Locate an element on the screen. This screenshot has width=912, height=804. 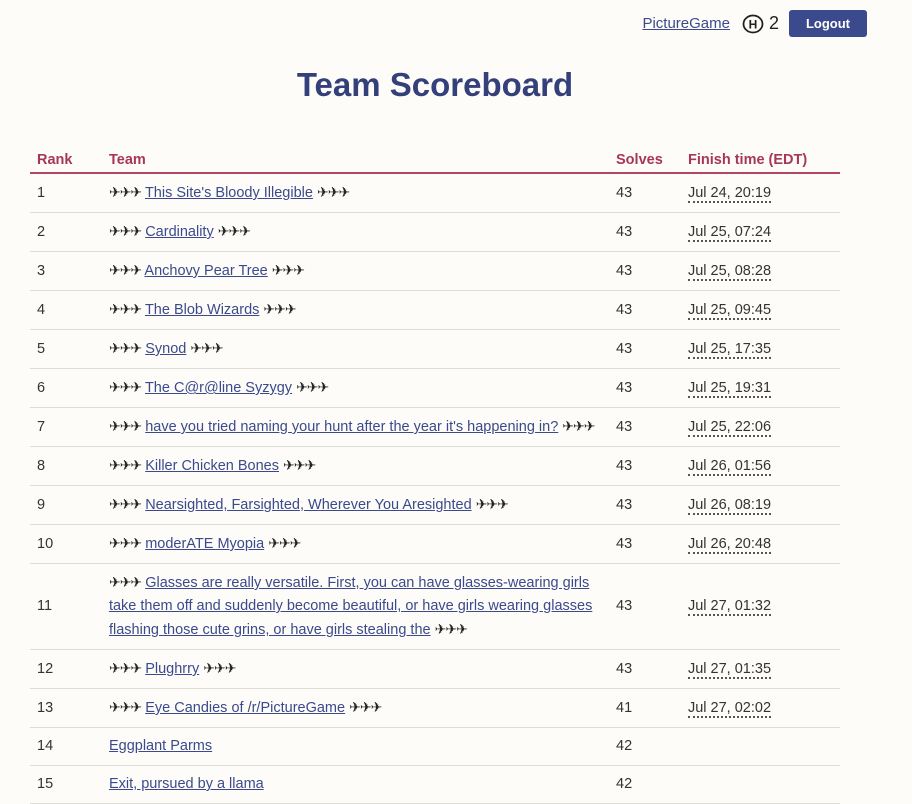
finish-time-cell: Jul 27, 01:35 is located at coordinates (760, 669).